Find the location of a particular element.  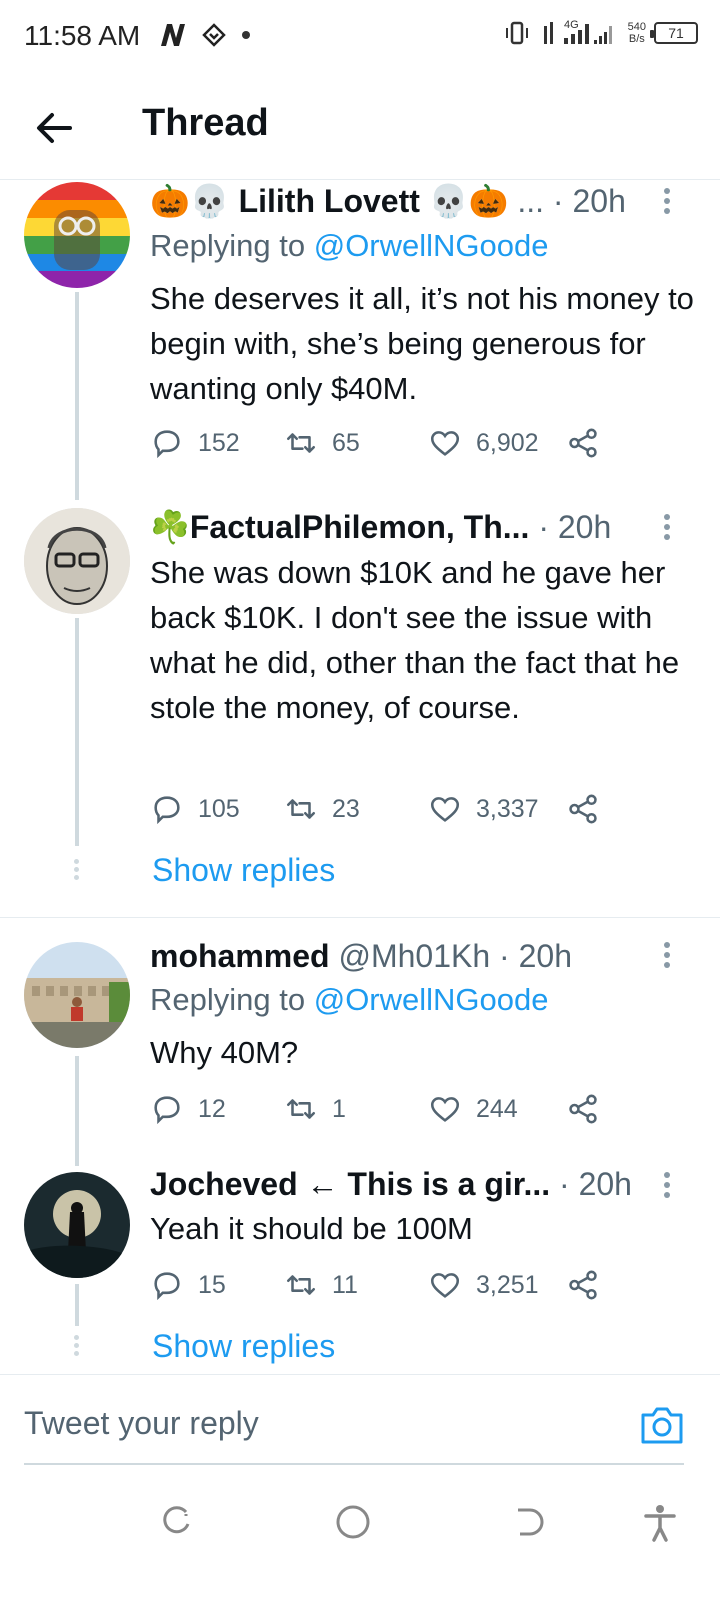

thread-divider is located at coordinates (360, 917).